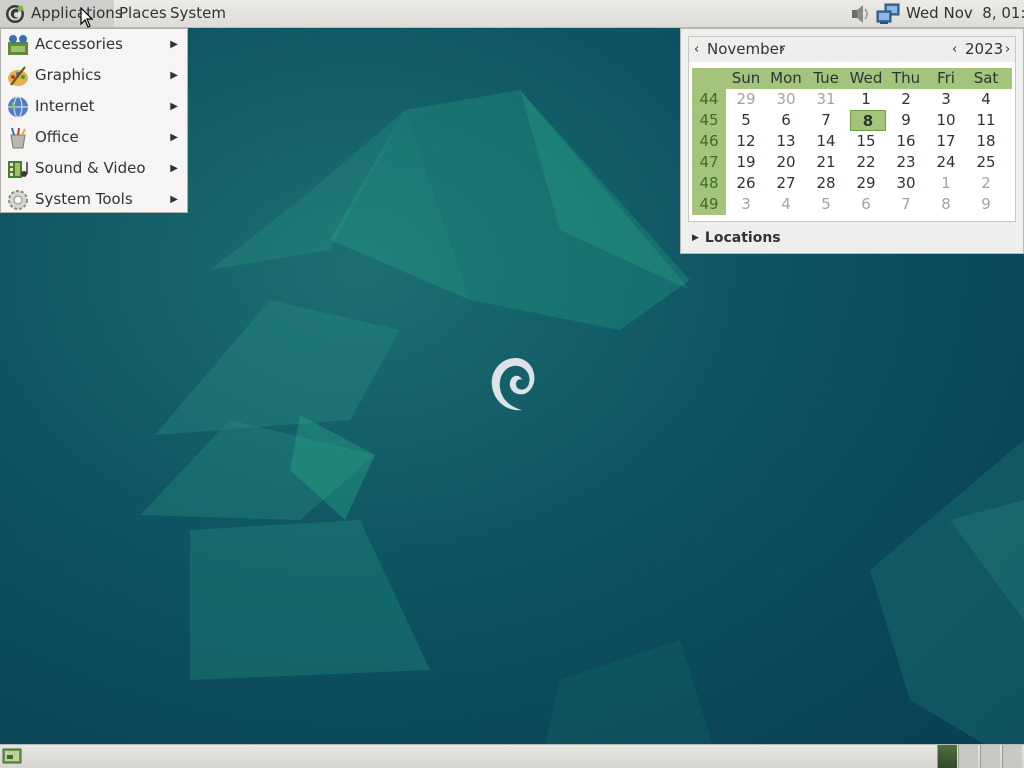 This screenshot has width=1024, height=768. I want to click on volume-icon, so click(860, 14).